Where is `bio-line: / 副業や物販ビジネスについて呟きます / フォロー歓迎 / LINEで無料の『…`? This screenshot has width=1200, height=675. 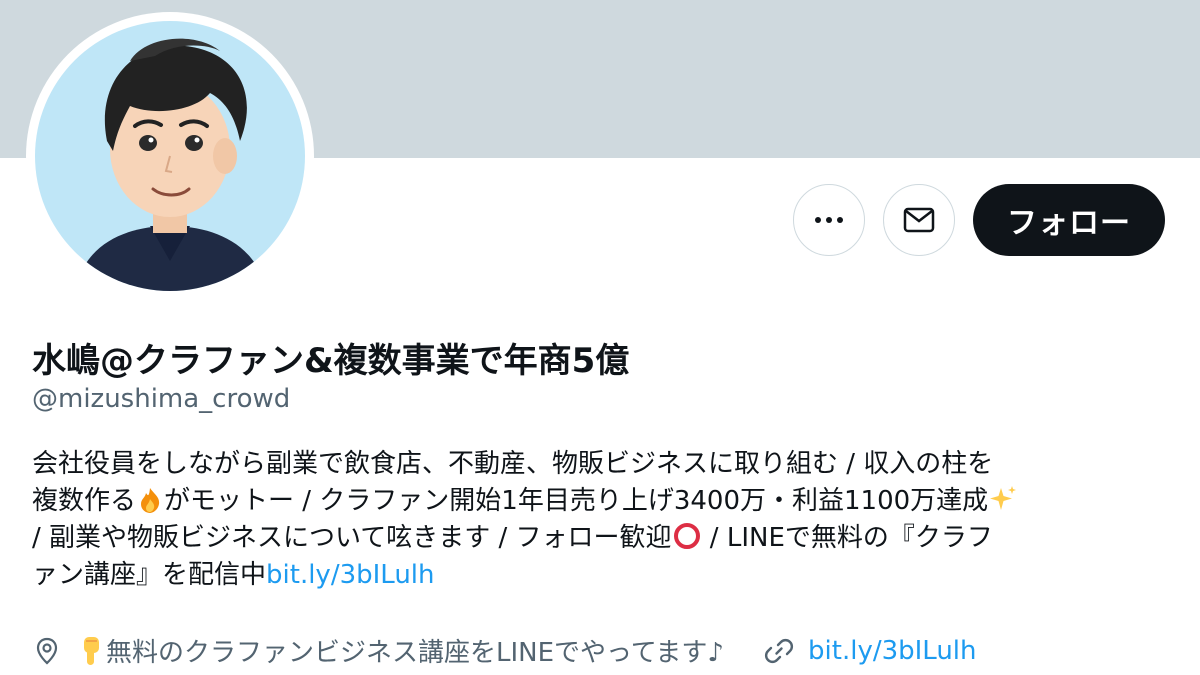 bio-line: / 副業や物販ビジネスについて呟きます / フォロー歓迎 / LINEで無料の『… is located at coordinates (597, 538).